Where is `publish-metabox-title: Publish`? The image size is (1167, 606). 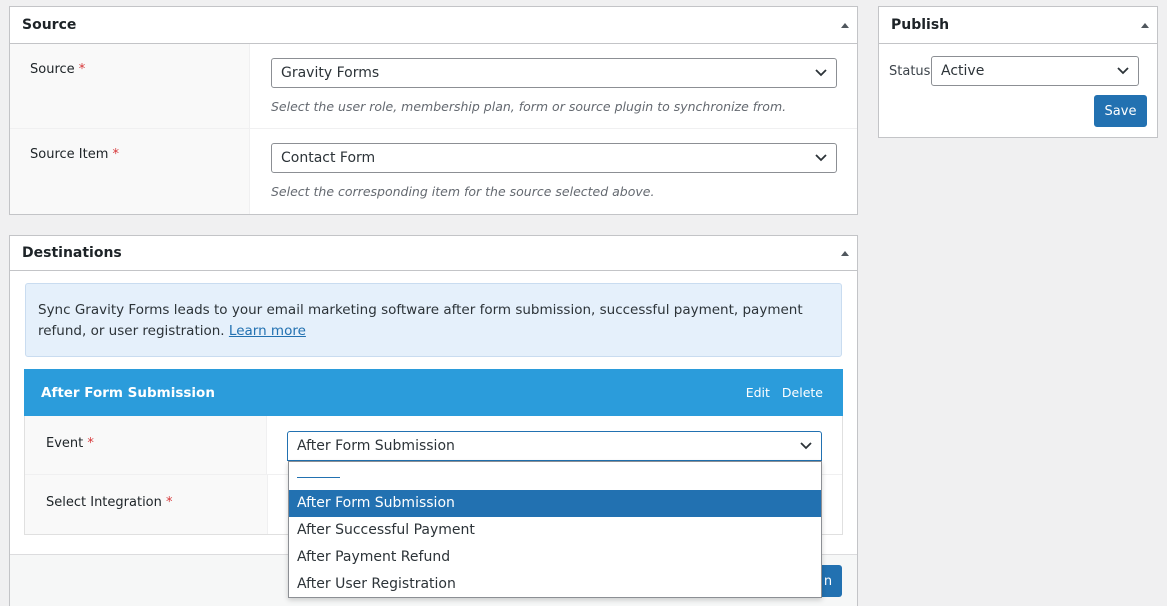 publish-metabox-title: Publish is located at coordinates (920, 25).